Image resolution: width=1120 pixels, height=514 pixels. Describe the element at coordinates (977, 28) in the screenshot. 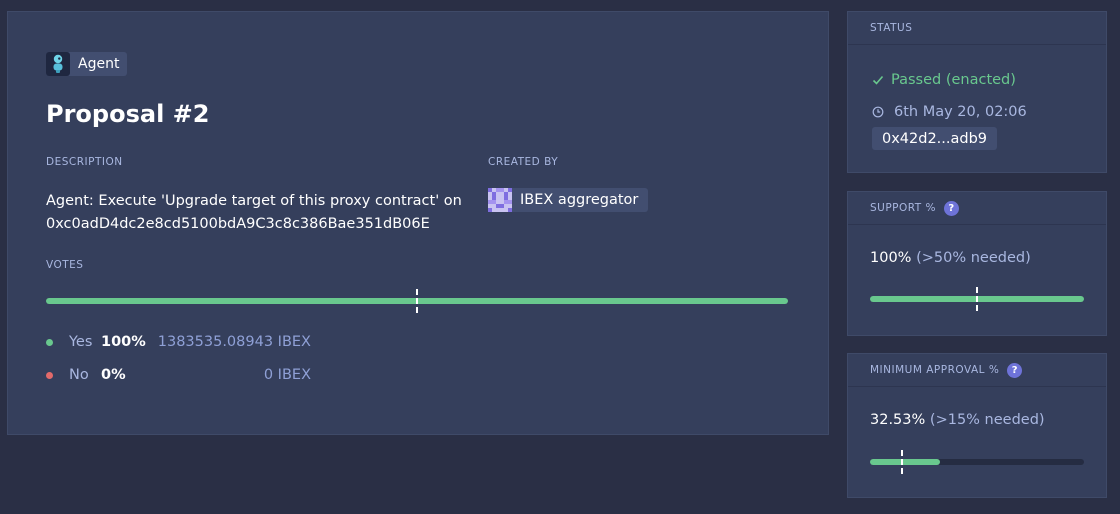

I see `status-header: STATUS` at that location.